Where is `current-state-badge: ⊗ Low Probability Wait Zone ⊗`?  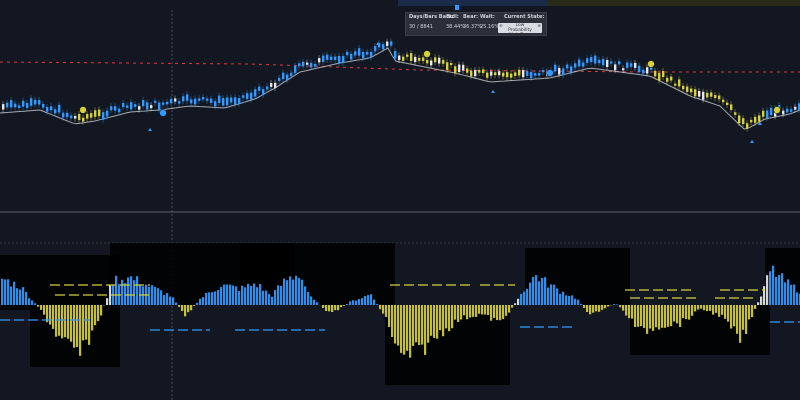
current-state-badge: ⊗ Low Probability Wait Zone ⊗ is located at coordinates (520, 30).